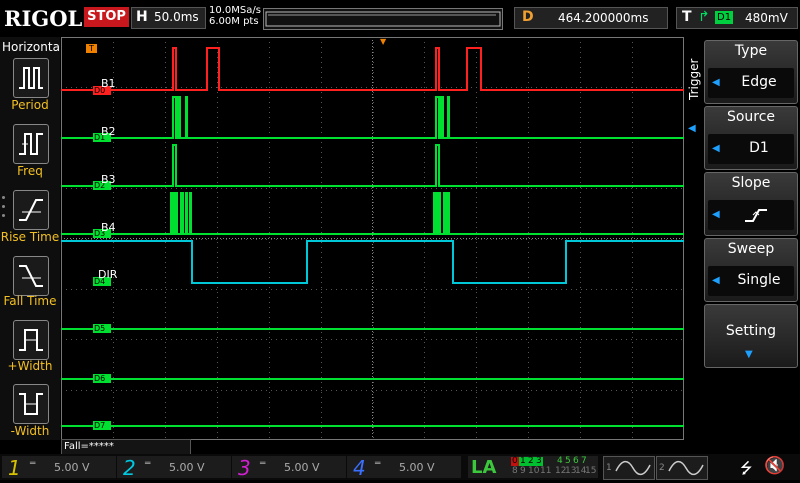 This screenshot has height=483, width=800. I want to click on channel-2-tab: 2 ═ 5.00 V, so click(174, 468).